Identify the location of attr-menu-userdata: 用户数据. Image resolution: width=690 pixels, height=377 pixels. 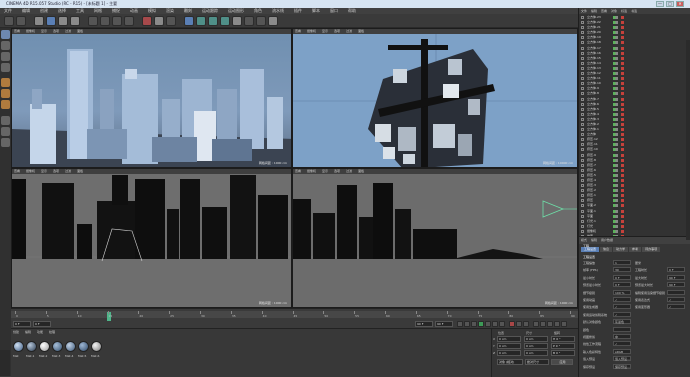
(607, 240).